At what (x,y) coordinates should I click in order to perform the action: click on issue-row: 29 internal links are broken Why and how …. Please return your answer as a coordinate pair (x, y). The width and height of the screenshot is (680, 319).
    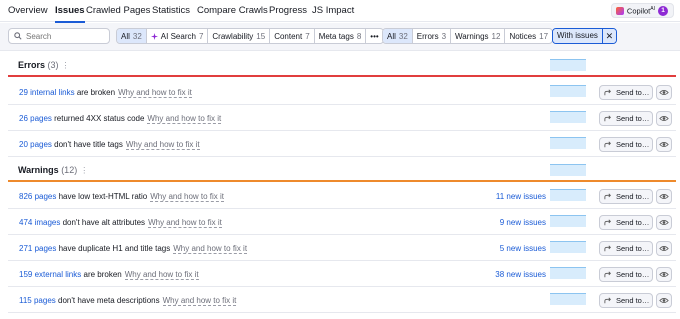
    Looking at the image, I should click on (342, 92).